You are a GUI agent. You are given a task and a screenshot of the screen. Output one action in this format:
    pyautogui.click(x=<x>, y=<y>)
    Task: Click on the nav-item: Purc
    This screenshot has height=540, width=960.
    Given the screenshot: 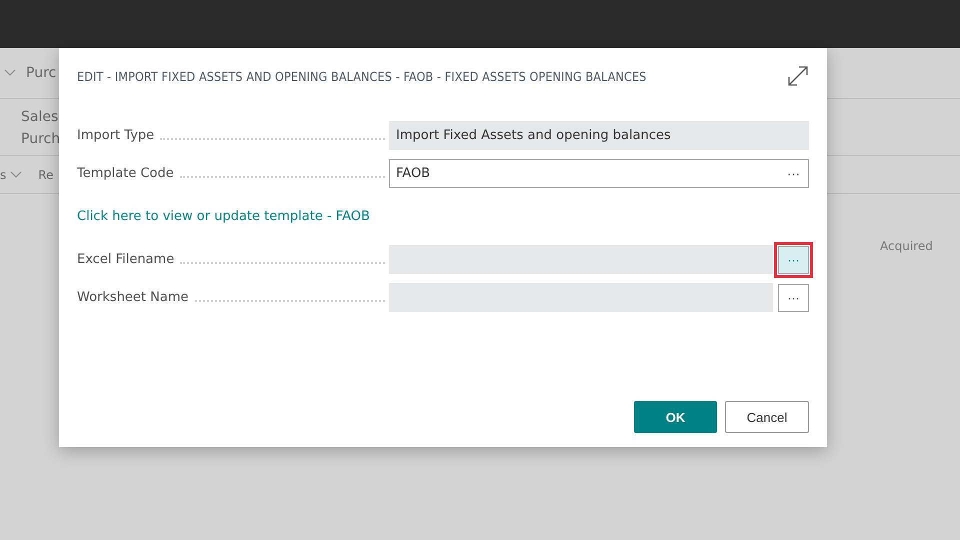 What is the action you would take?
    pyautogui.click(x=41, y=73)
    